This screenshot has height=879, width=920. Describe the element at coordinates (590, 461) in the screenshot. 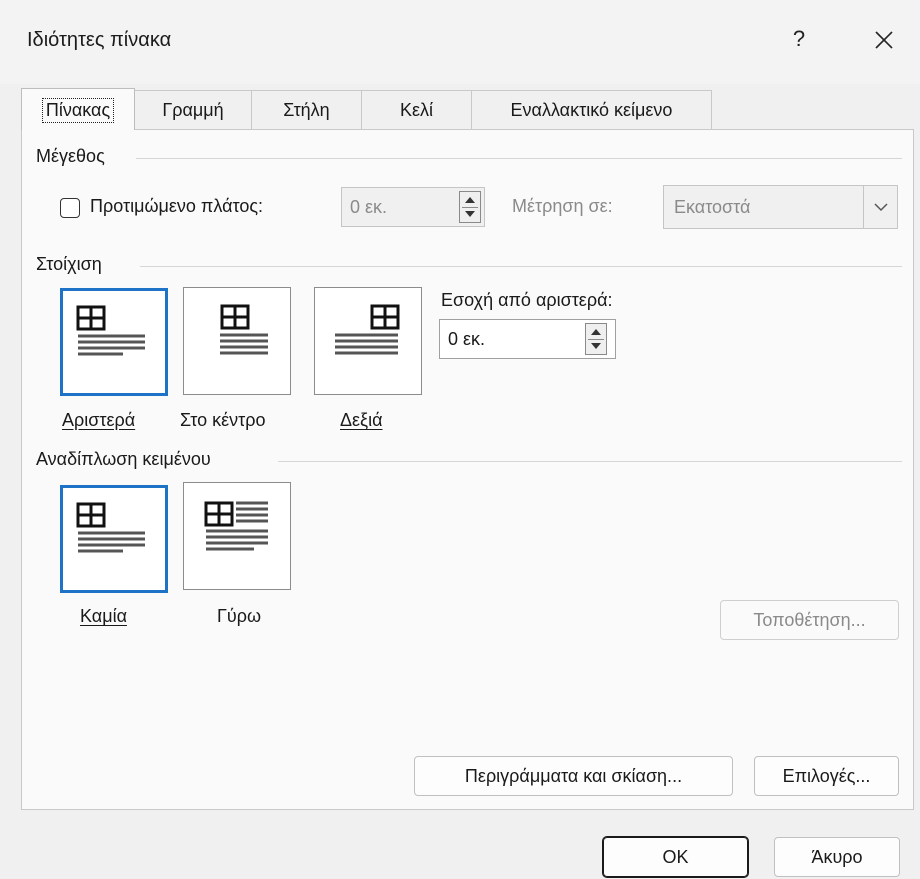

I see `text-wrapping-divider` at that location.